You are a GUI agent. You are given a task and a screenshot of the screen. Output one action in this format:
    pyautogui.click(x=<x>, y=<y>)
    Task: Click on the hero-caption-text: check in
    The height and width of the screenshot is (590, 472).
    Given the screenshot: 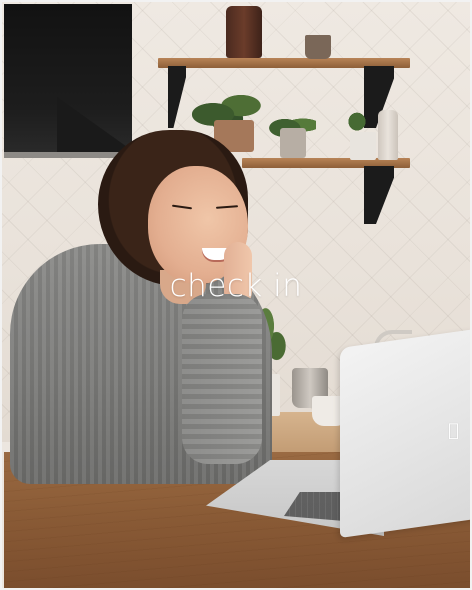 What is the action you would take?
    pyautogui.click(x=236, y=286)
    